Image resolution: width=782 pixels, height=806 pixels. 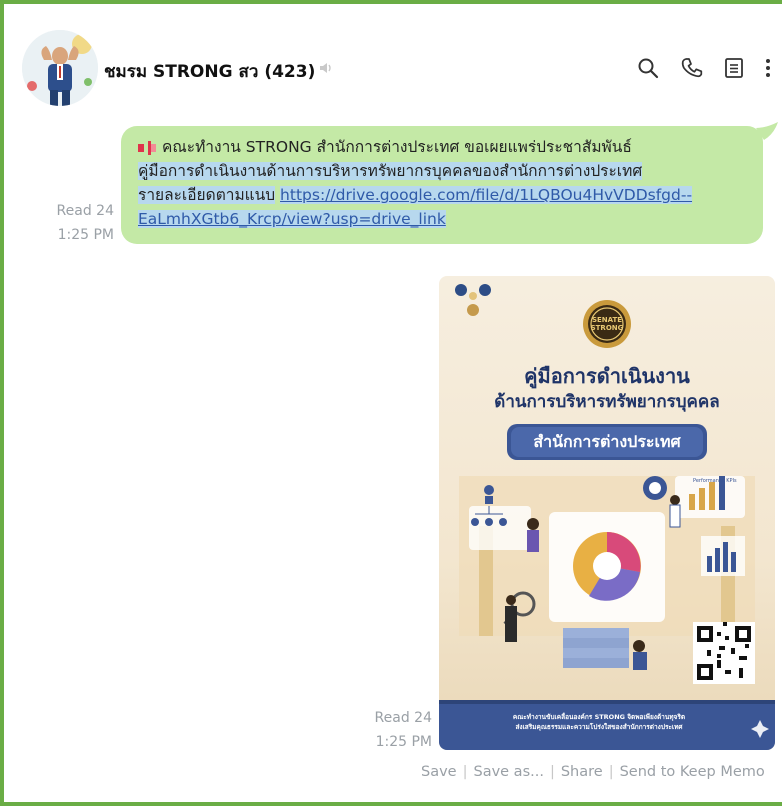 What do you see at coordinates (439, 772) in the screenshot?
I see `save-button: Save` at bounding box center [439, 772].